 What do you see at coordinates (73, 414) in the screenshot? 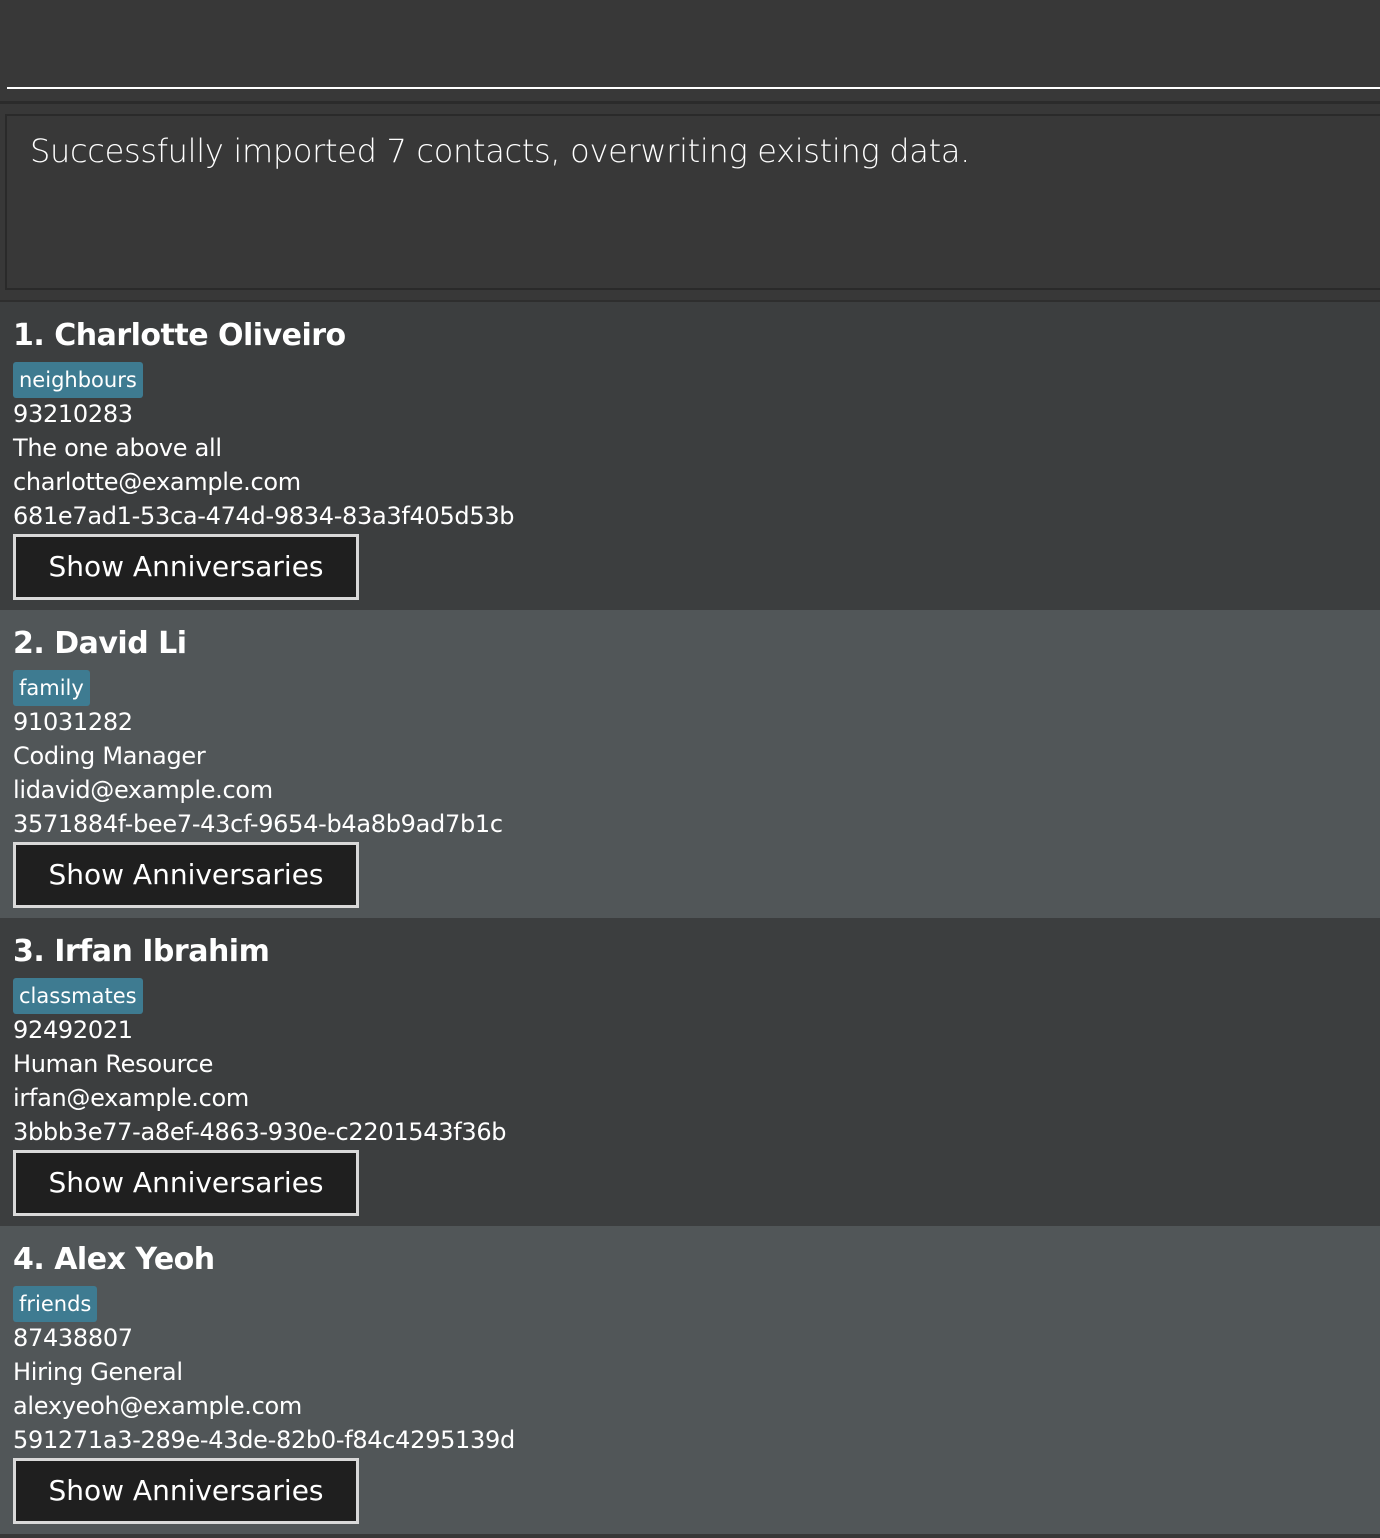
I see `person-phone: 93210283` at bounding box center [73, 414].